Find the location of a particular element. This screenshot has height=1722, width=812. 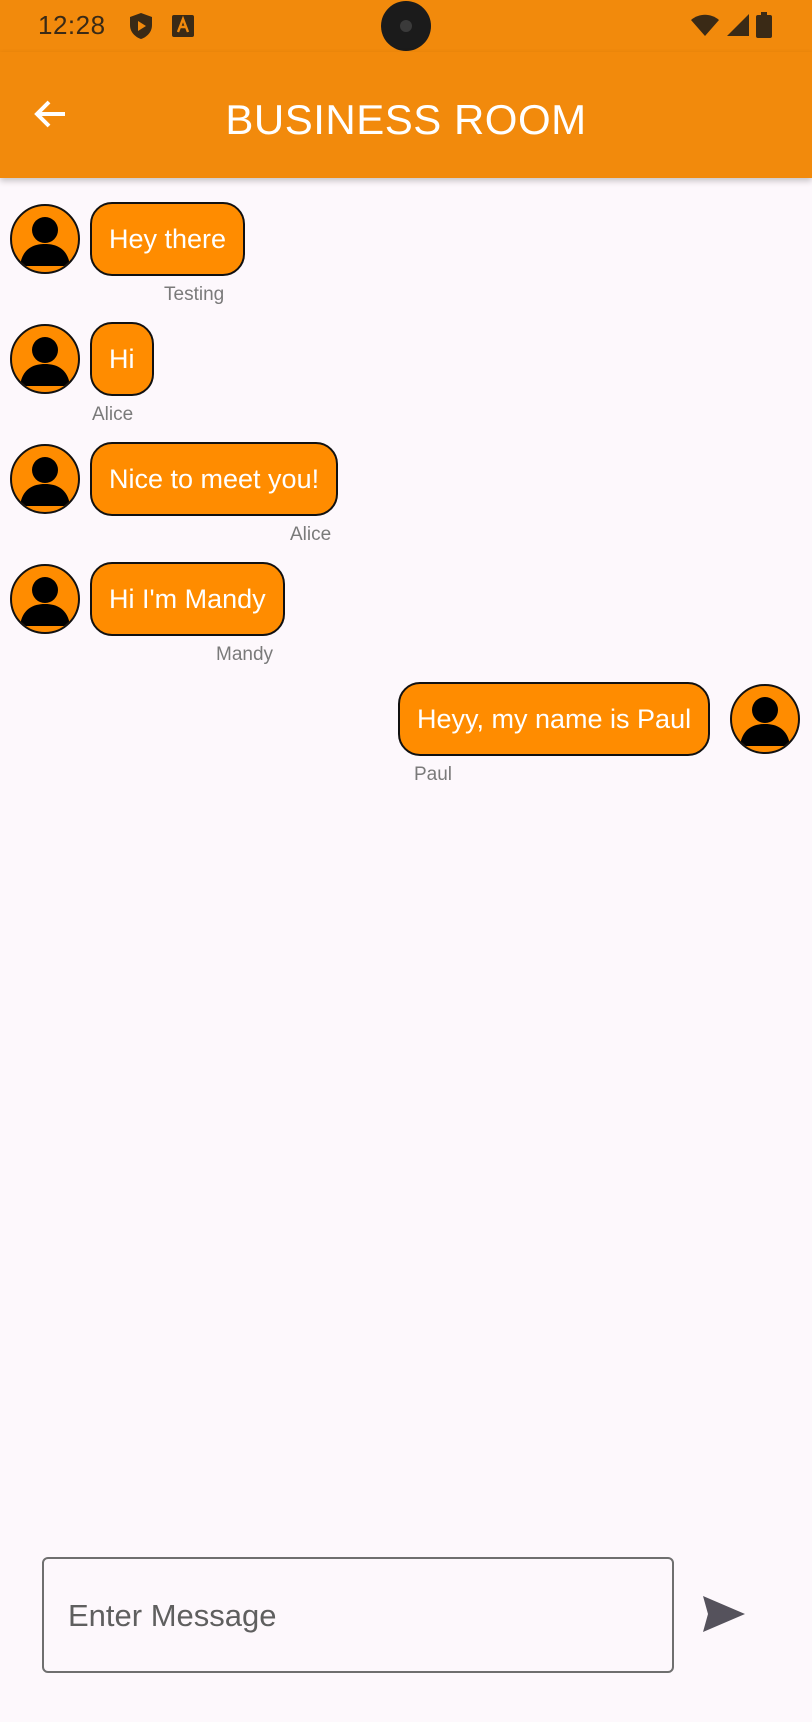

message-sender: Mandy is located at coordinates (245, 654).